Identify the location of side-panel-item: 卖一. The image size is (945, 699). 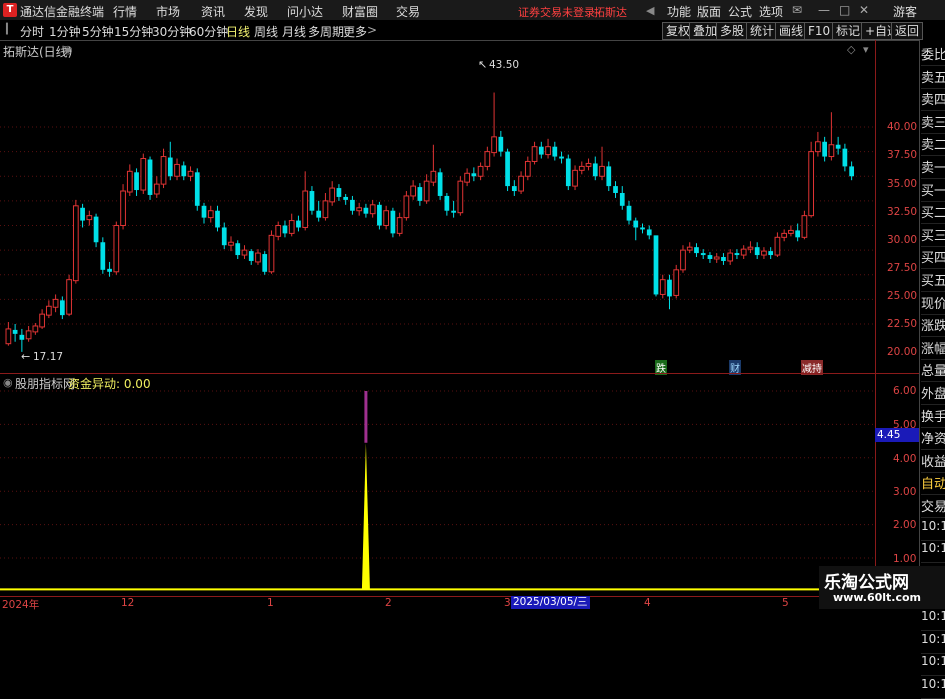
(933, 168).